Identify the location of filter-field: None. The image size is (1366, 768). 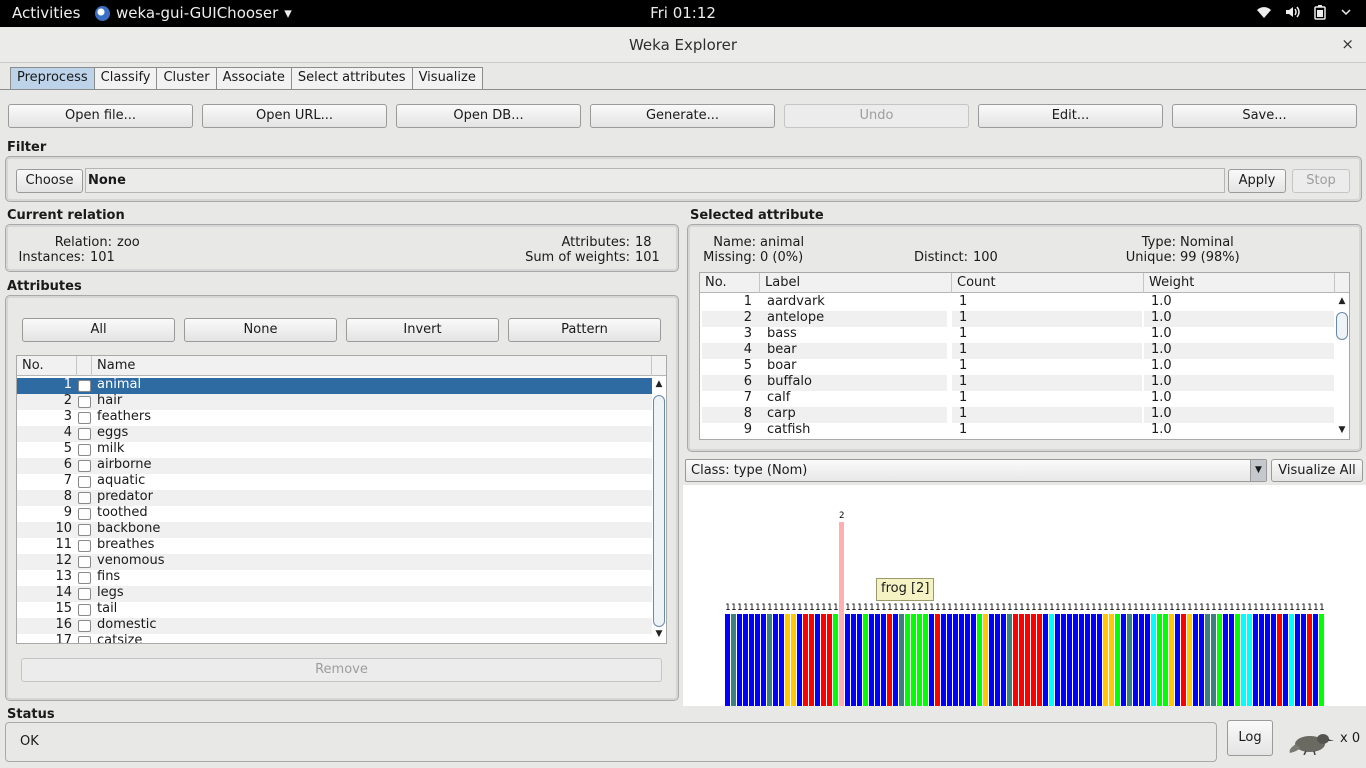
(655, 180).